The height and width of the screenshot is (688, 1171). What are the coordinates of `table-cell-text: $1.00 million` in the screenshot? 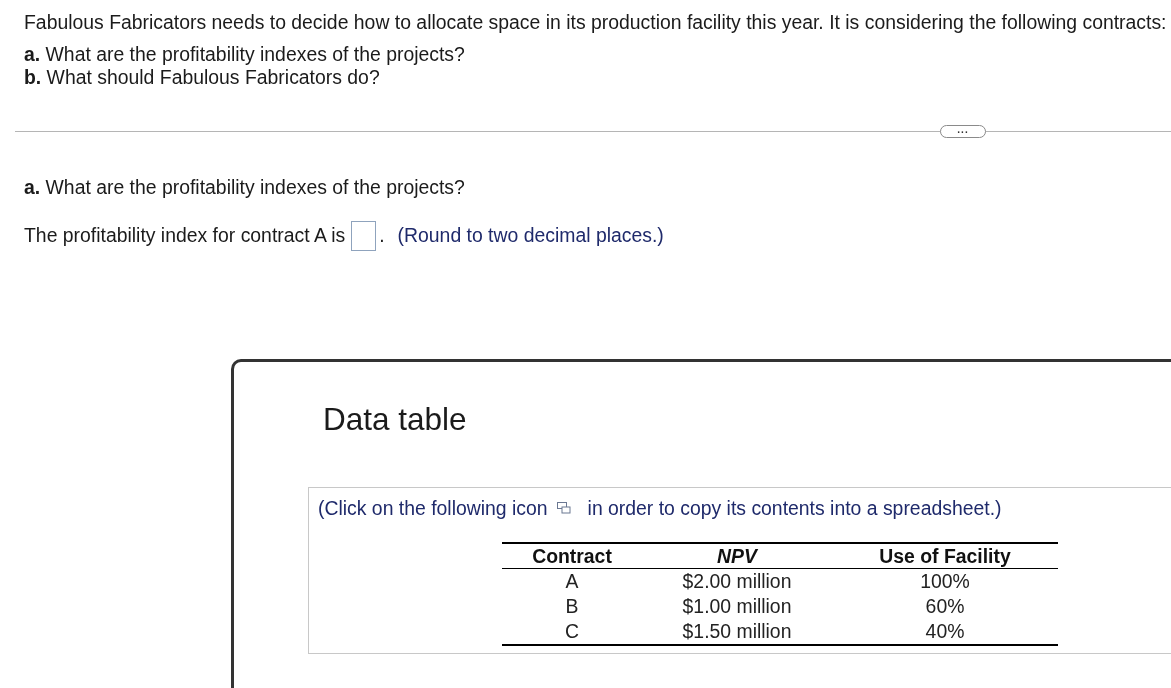 It's located at (737, 606).